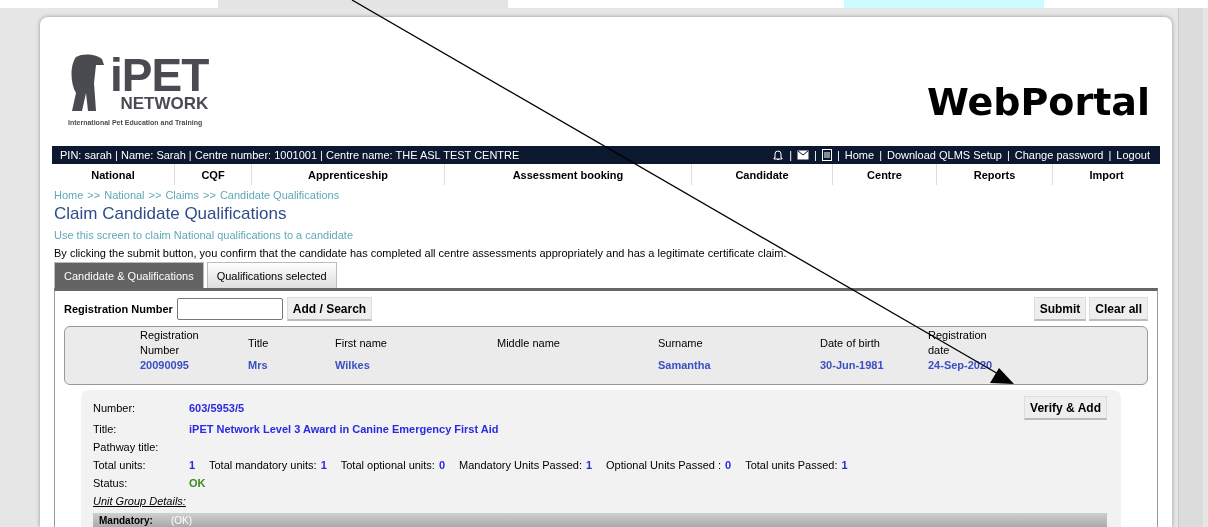 The height and width of the screenshot is (527, 1208). Describe the element at coordinates (139, 501) in the screenshot. I see `unit-group-heading: Unit Group Details:` at that location.